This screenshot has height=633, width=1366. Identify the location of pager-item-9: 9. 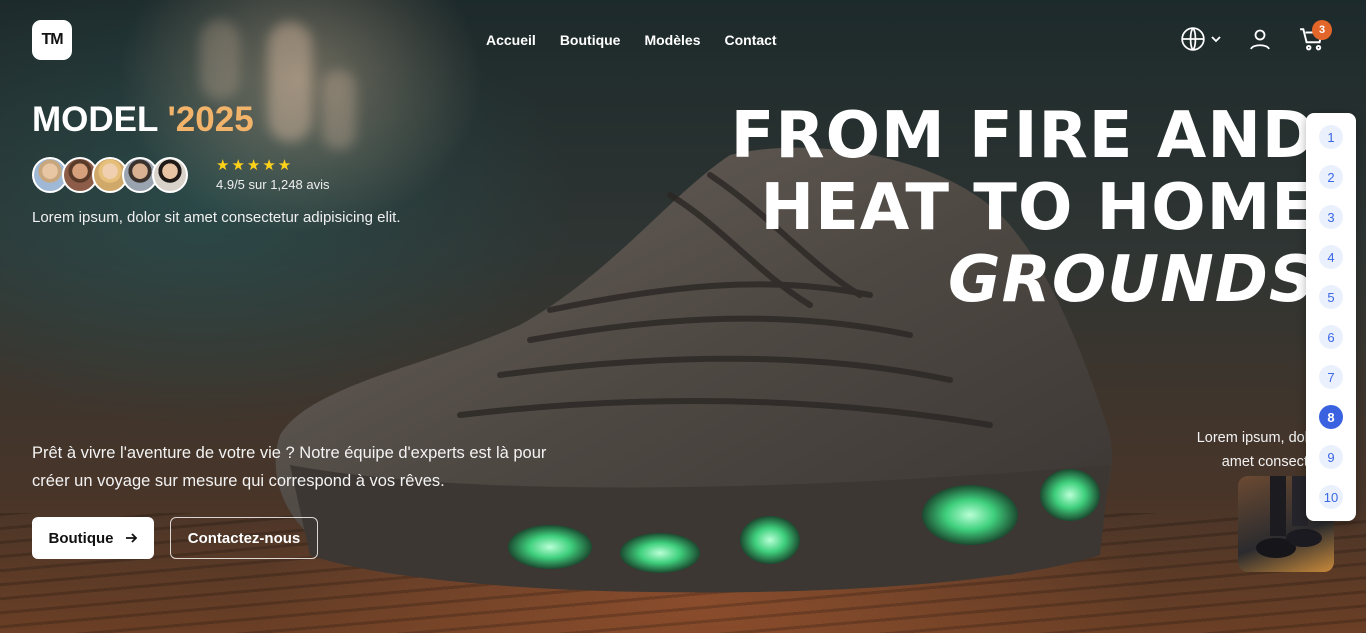
(1331, 457).